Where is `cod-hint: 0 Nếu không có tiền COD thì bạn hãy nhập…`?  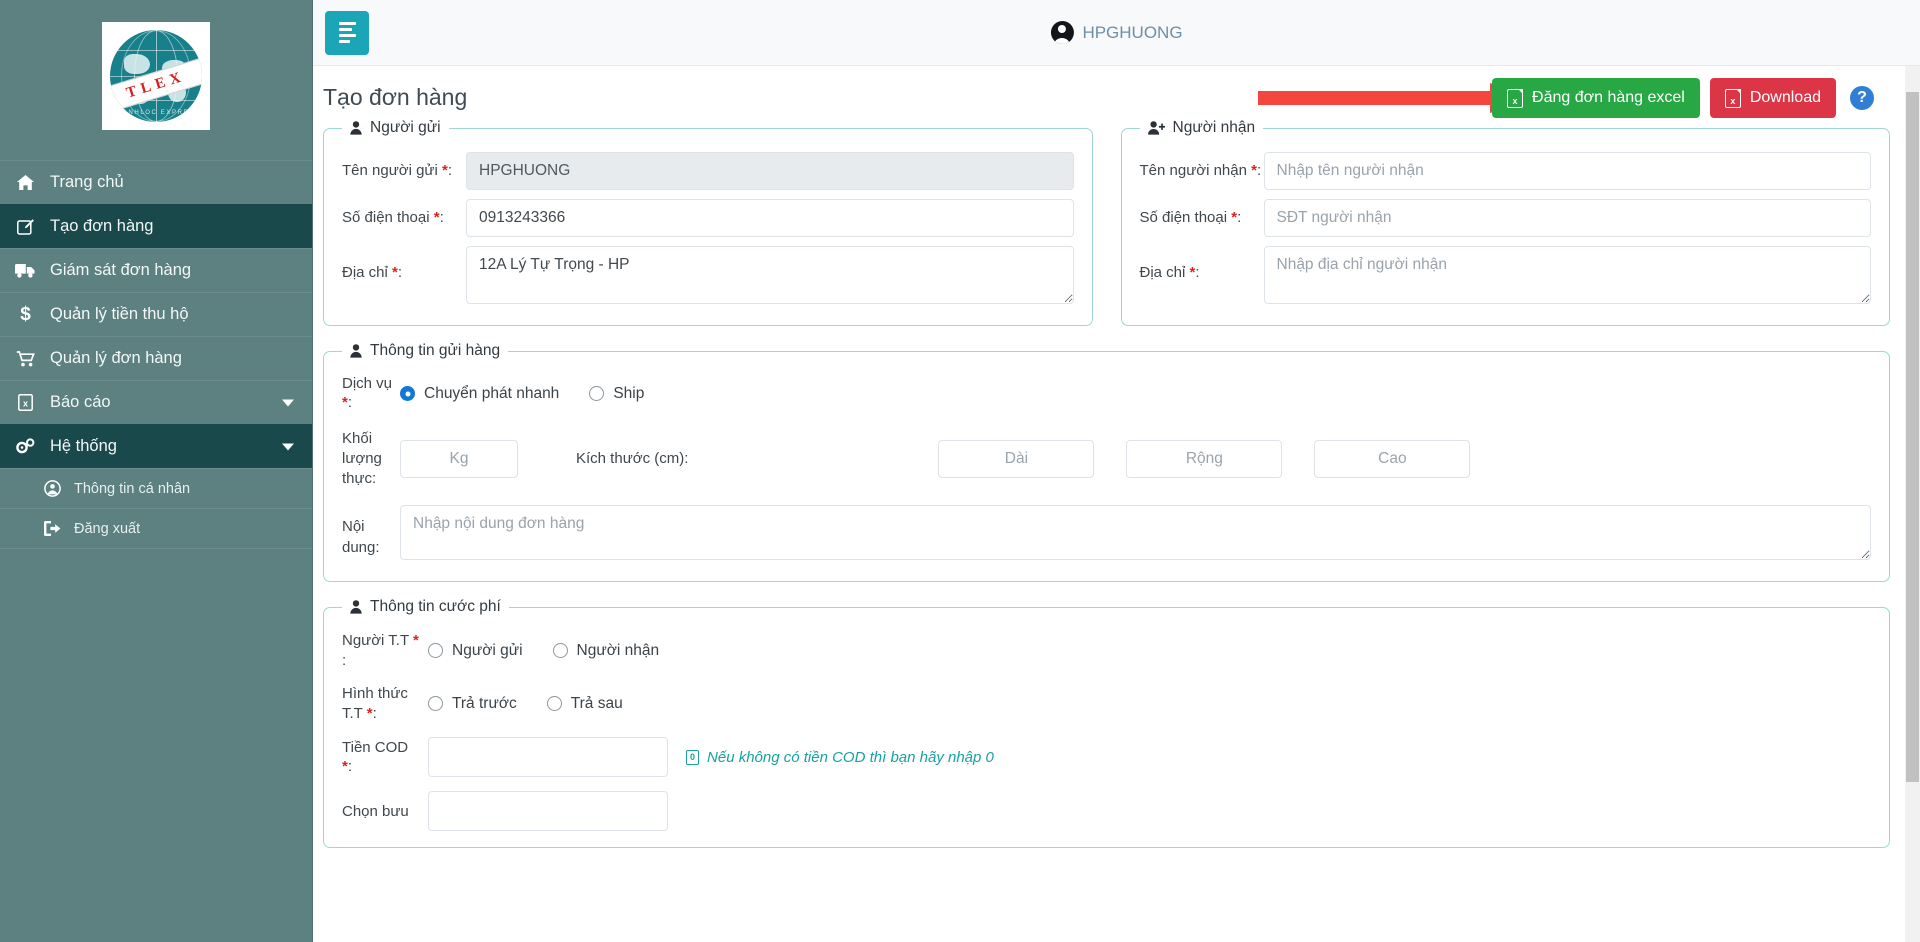 cod-hint: 0 Nếu không có tiền COD thì bạn hãy nhập… is located at coordinates (840, 757).